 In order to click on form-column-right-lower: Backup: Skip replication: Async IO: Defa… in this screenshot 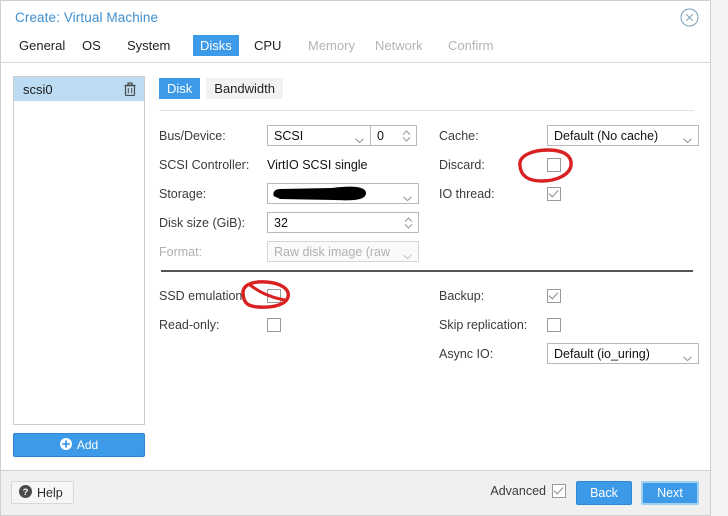, I will do `click(569, 324)`.